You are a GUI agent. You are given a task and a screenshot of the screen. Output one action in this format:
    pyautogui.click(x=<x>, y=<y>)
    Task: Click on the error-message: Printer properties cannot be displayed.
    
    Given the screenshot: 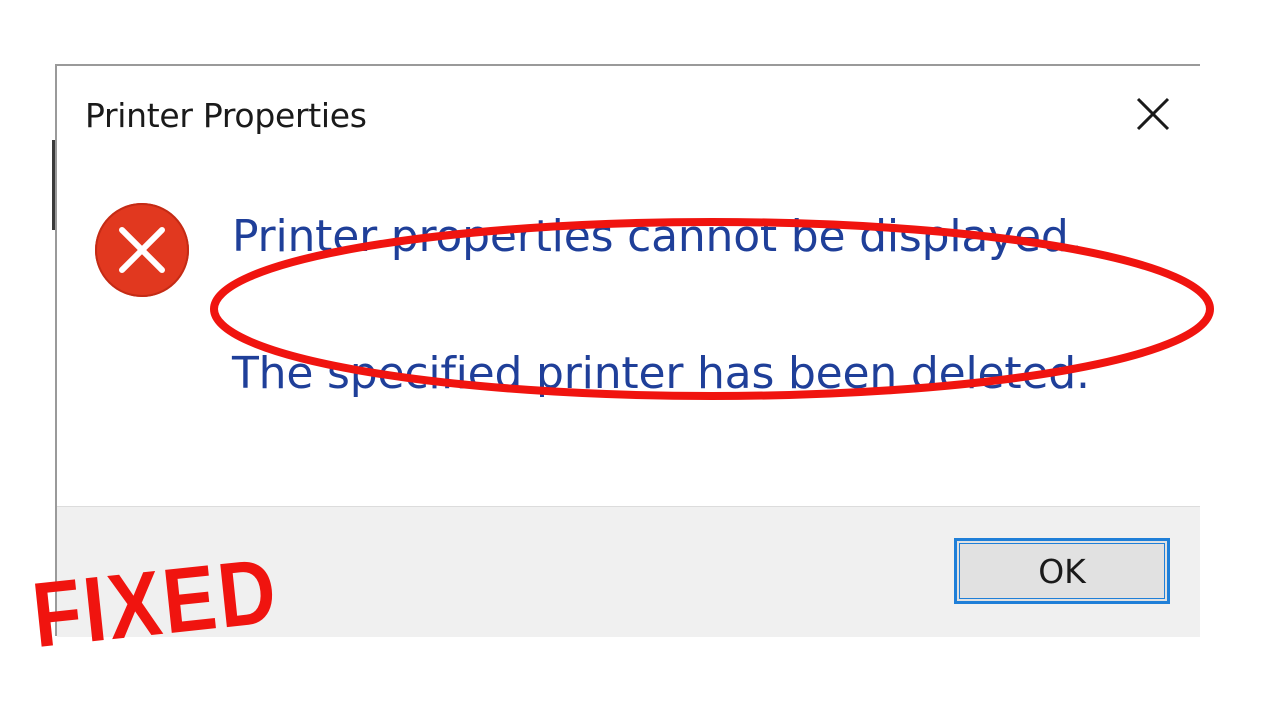 What is the action you would take?
    pyautogui.click(x=657, y=236)
    